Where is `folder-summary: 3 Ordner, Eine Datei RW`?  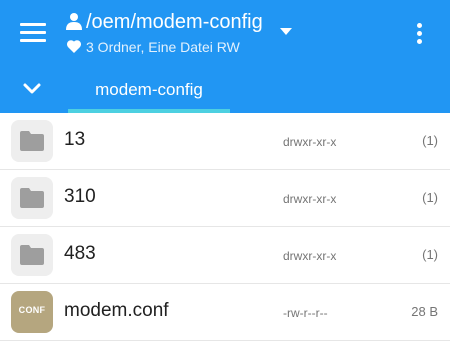
folder-summary: 3 Ordner, Eine Datei RW is located at coordinates (163, 47).